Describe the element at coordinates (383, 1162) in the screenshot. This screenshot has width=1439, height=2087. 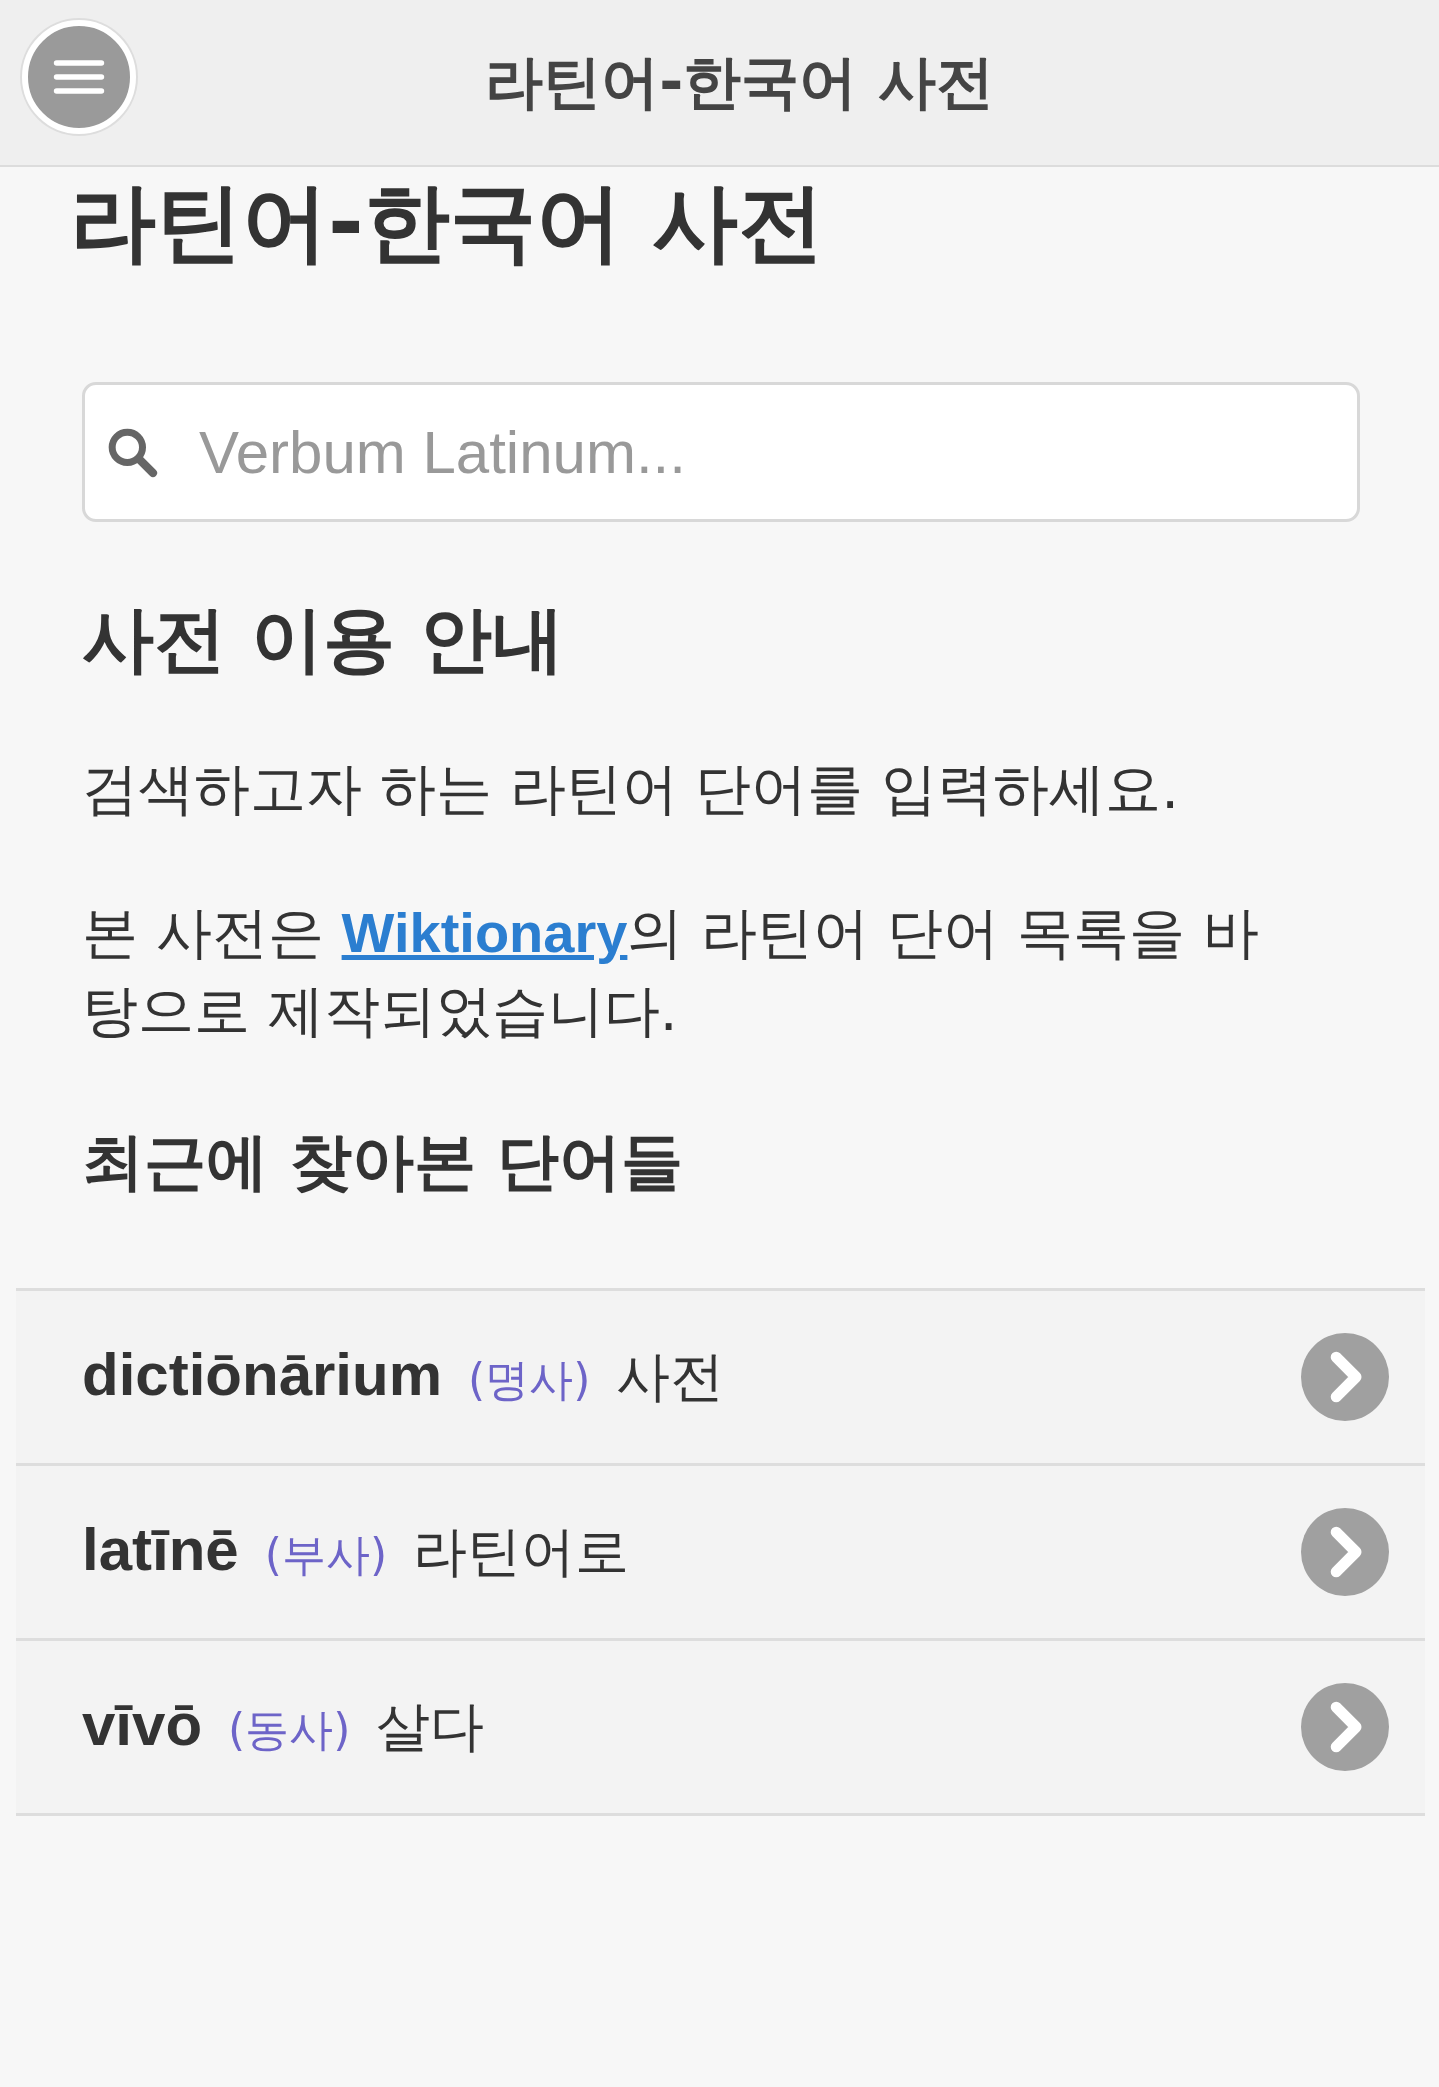
I see `section-heading: 최근에 찾아본 단어들` at that location.